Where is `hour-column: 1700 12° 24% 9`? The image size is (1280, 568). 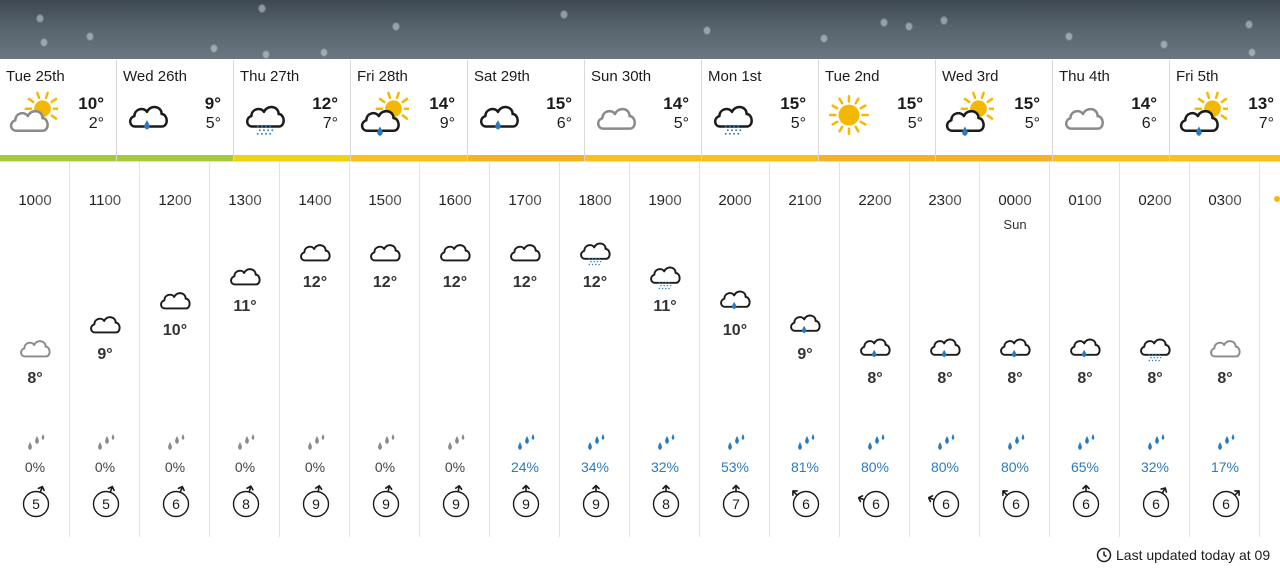
hour-column: 1700 12° 24% 9 is located at coordinates (525, 349).